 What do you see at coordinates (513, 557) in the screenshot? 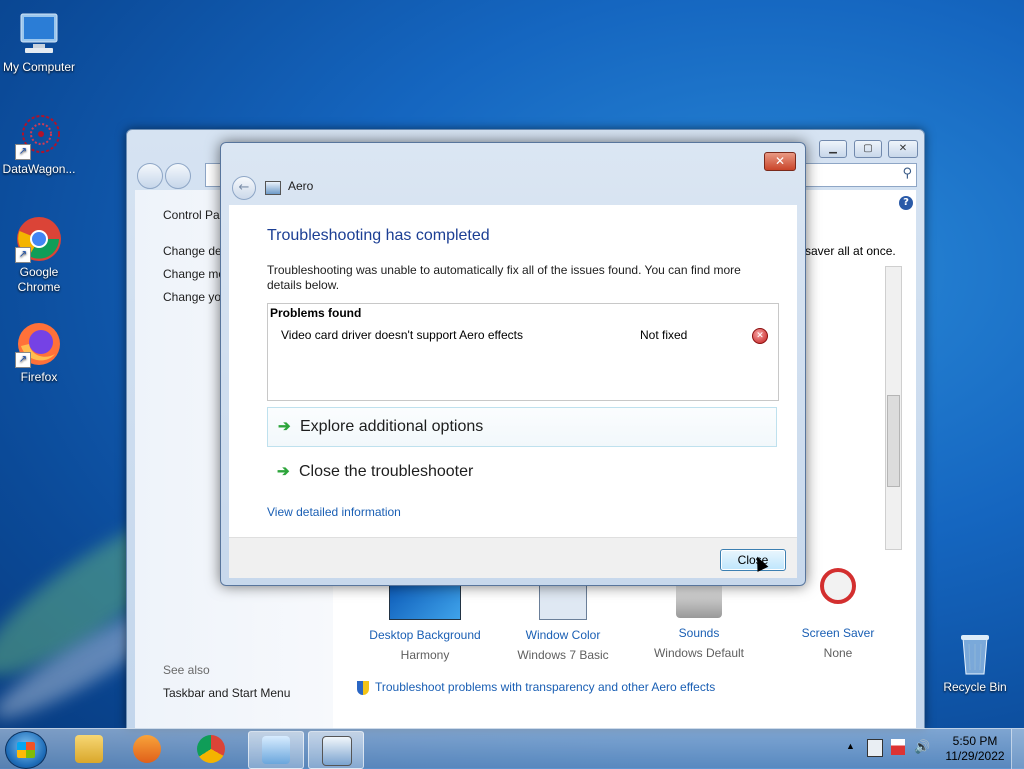
I see `dialog-footer: Close` at bounding box center [513, 557].